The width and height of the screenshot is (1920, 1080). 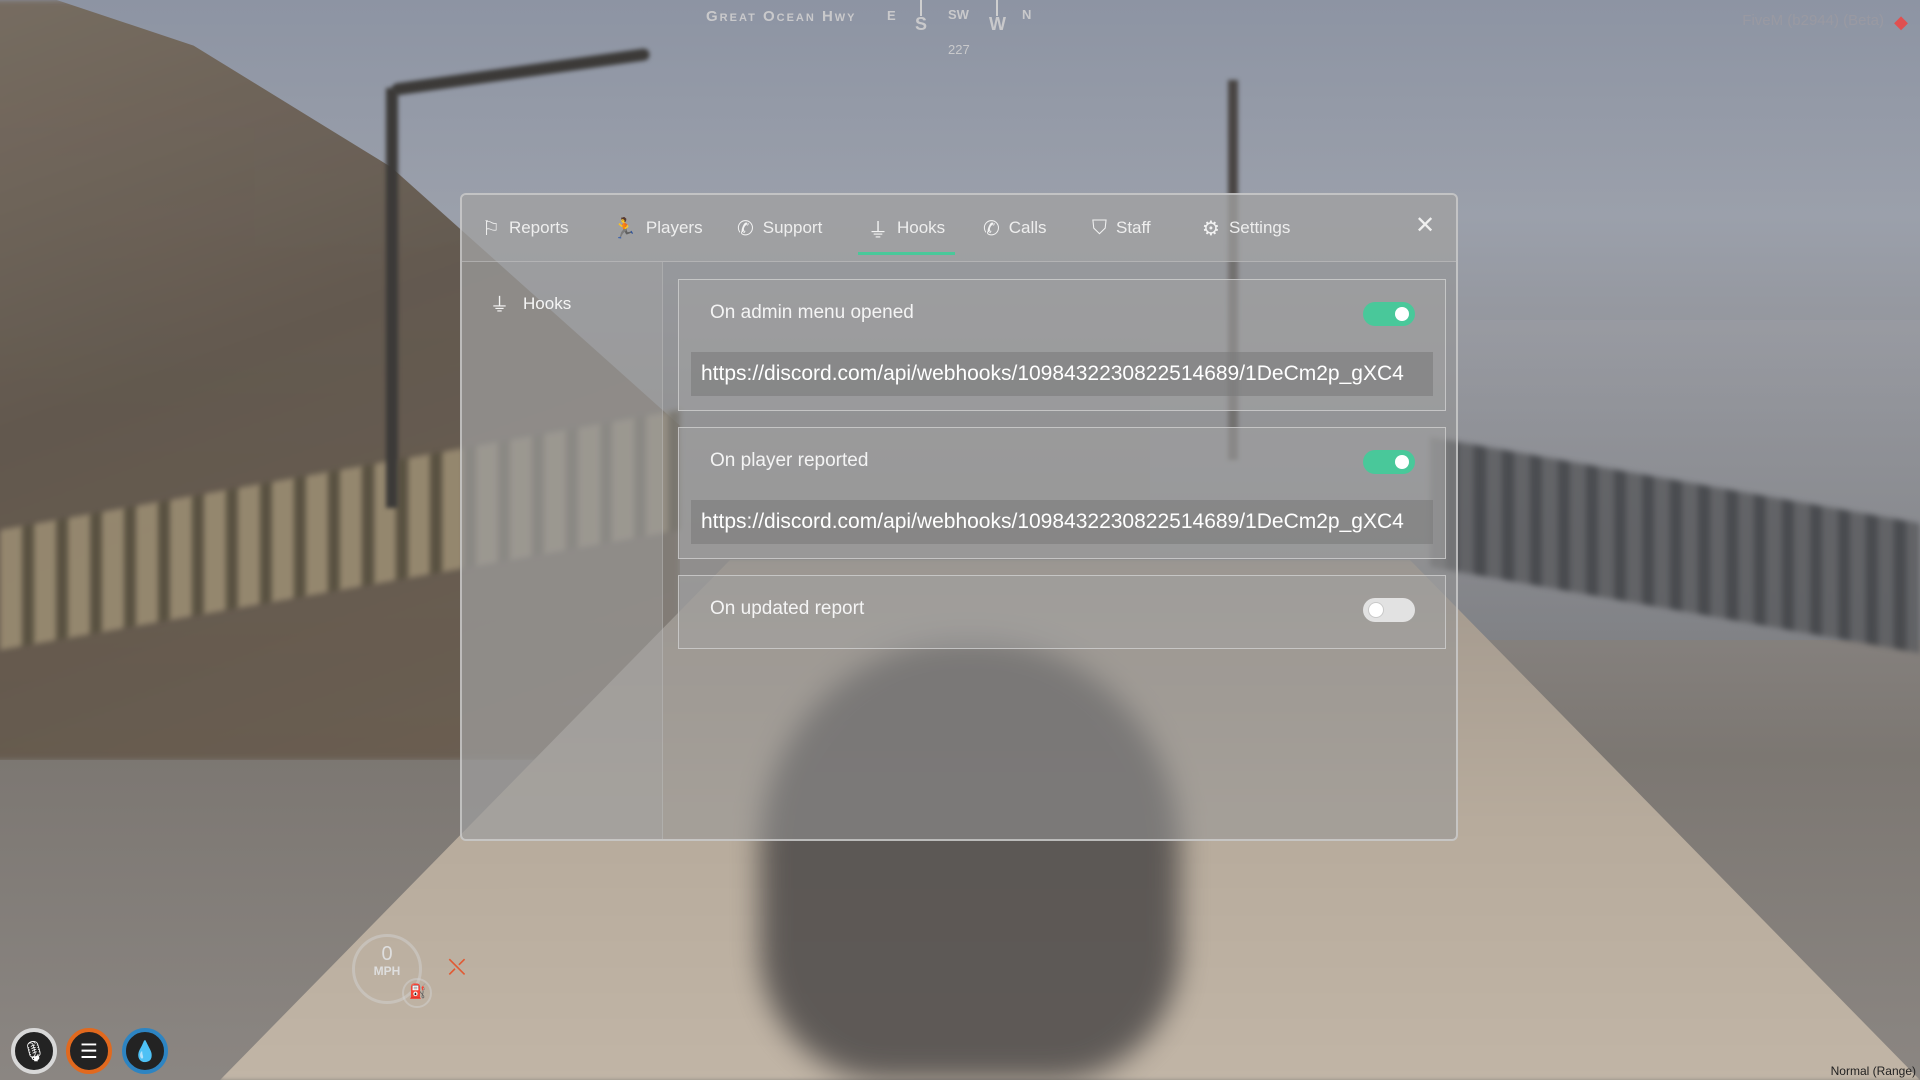 I want to click on tab-calls-label: Calls, so click(x=1027, y=227).